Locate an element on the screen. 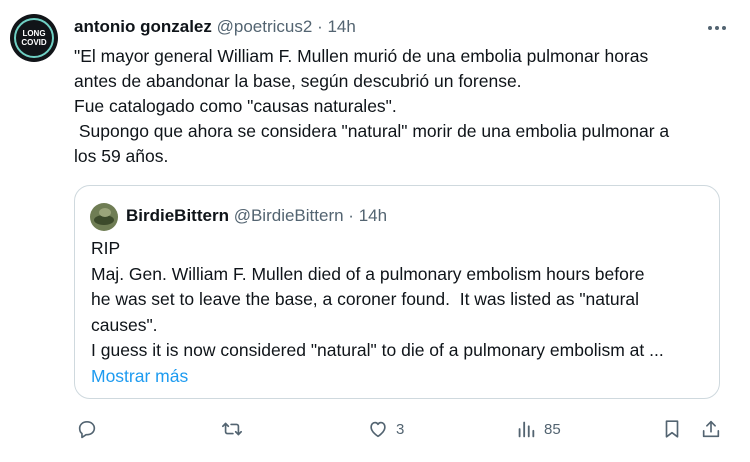 Image resolution: width=750 pixels, height=462 pixels. share-button is located at coordinates (711, 429).